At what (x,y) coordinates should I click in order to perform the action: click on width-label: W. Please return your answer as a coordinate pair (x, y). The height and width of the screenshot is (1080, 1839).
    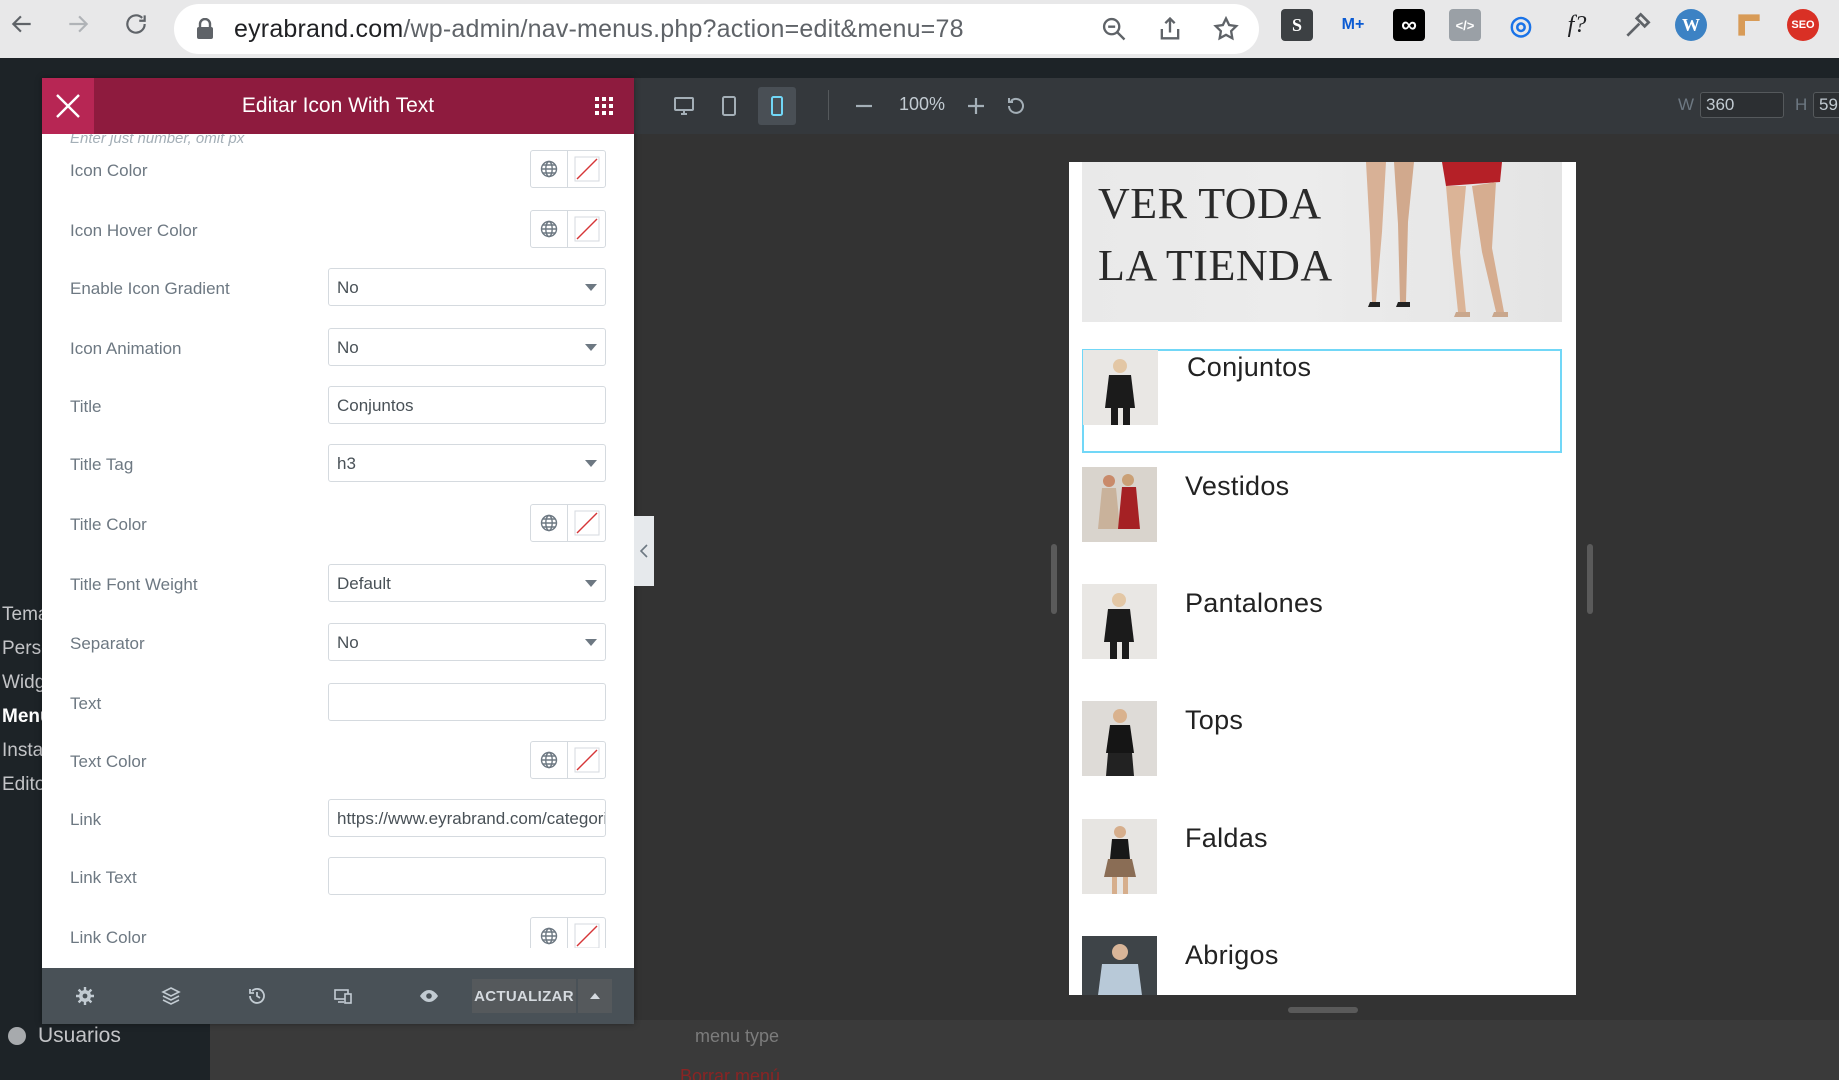
    Looking at the image, I should click on (1686, 104).